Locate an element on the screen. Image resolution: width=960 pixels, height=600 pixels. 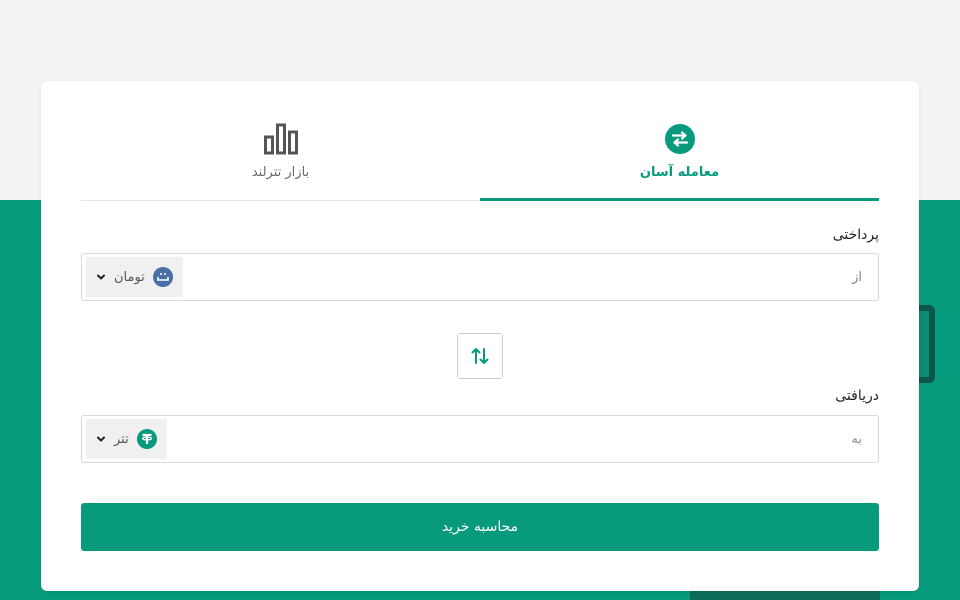
tether-icon is located at coordinates (146, 439).